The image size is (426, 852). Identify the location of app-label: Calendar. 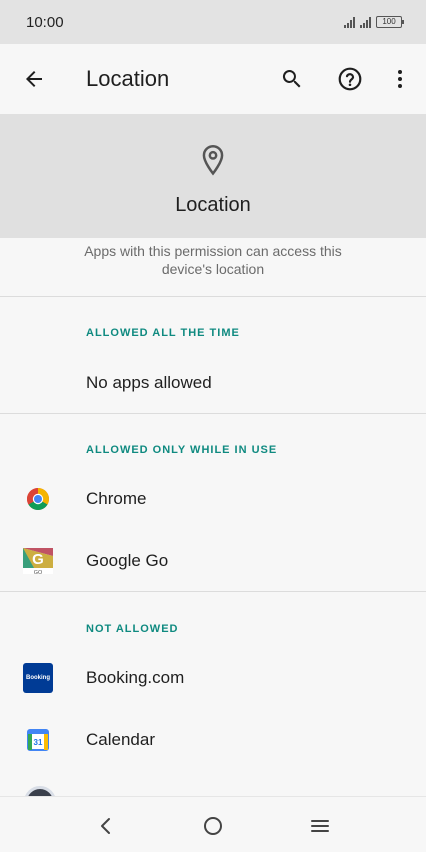
(120, 739).